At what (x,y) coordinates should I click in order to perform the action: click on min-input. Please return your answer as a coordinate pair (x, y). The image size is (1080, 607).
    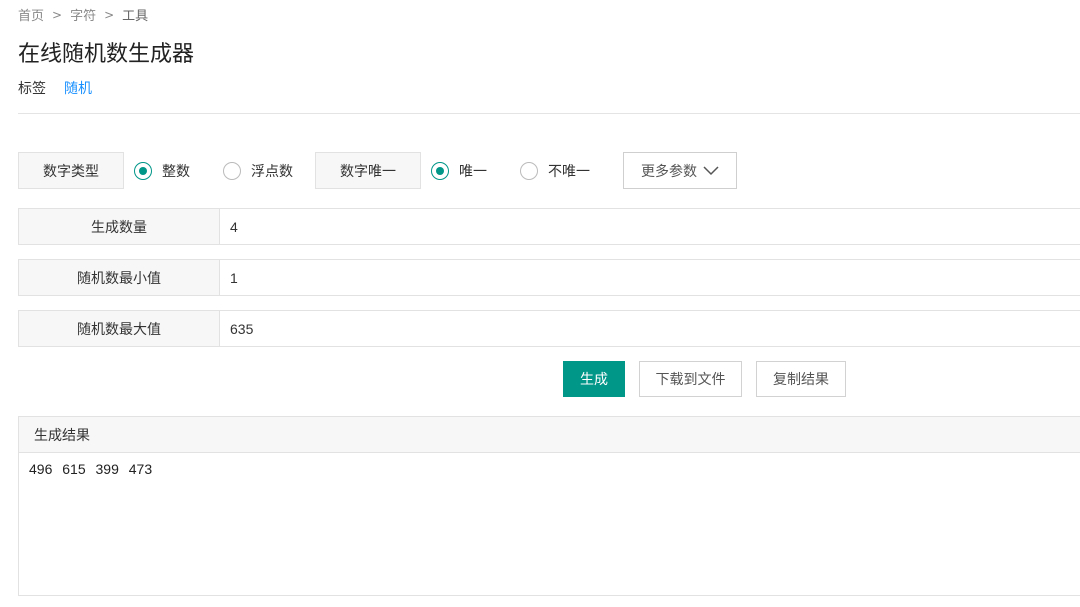
    Looking at the image, I should click on (650, 277).